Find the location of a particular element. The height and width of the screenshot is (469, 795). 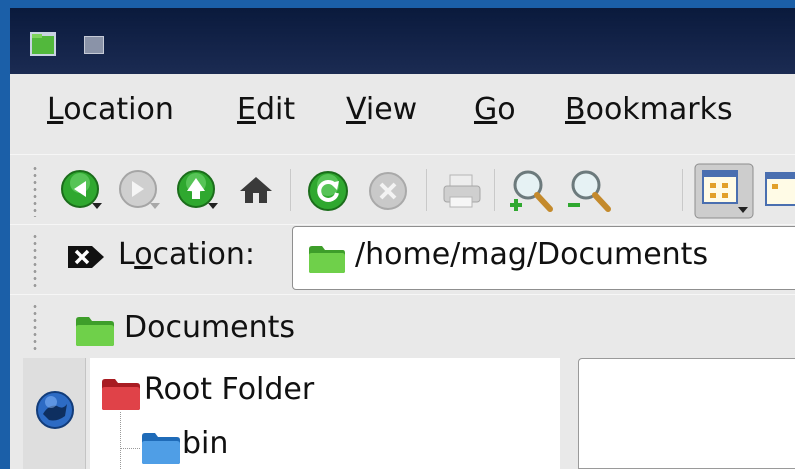

list-view-icon is located at coordinates (778, 189).